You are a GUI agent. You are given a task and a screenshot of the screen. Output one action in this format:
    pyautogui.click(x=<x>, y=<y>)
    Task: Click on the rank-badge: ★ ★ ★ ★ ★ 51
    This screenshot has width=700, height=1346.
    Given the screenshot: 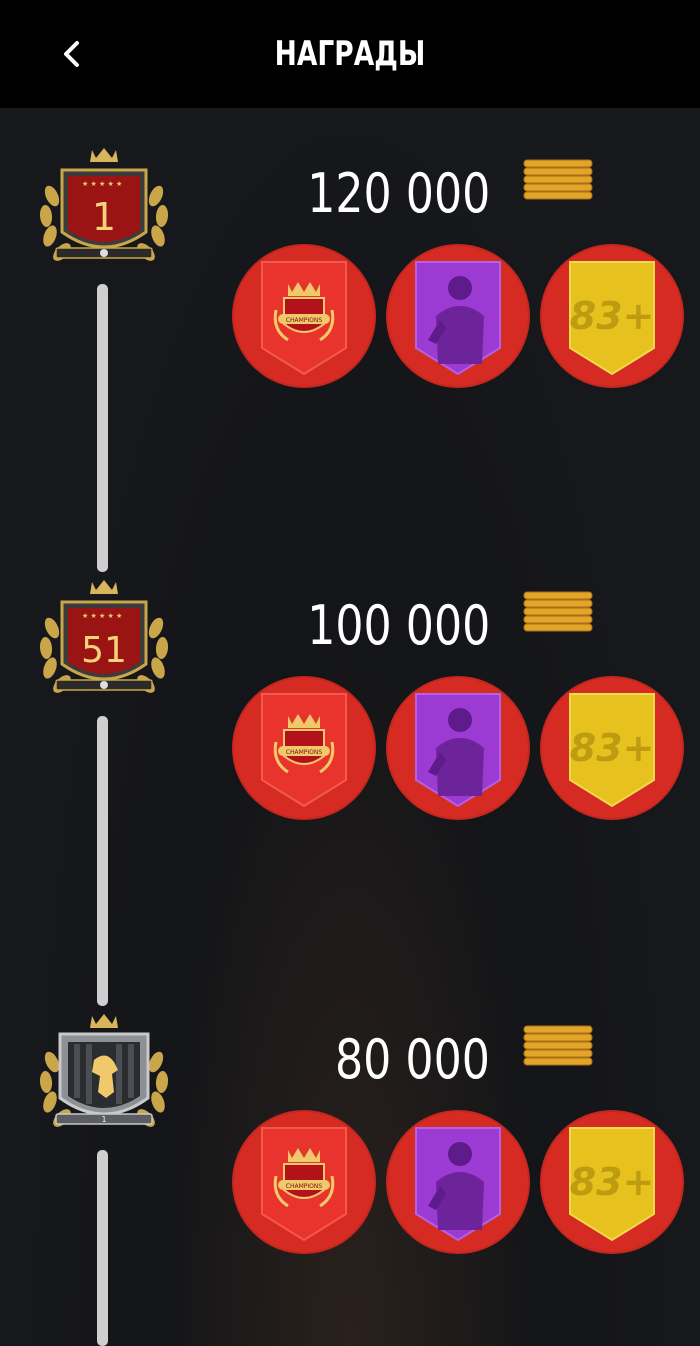 What is the action you would take?
    pyautogui.click(x=104, y=636)
    